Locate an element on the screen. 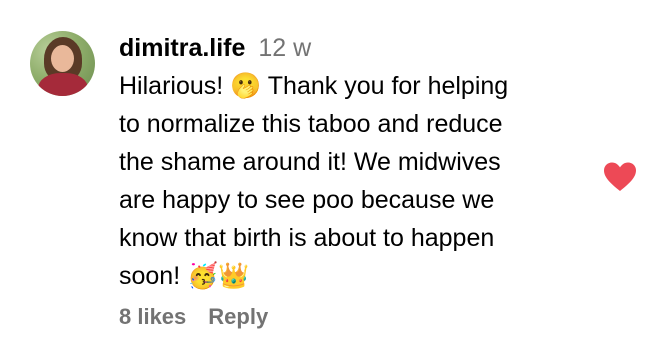 The image size is (666, 362). username-link: dimitra.life is located at coordinates (182, 48).